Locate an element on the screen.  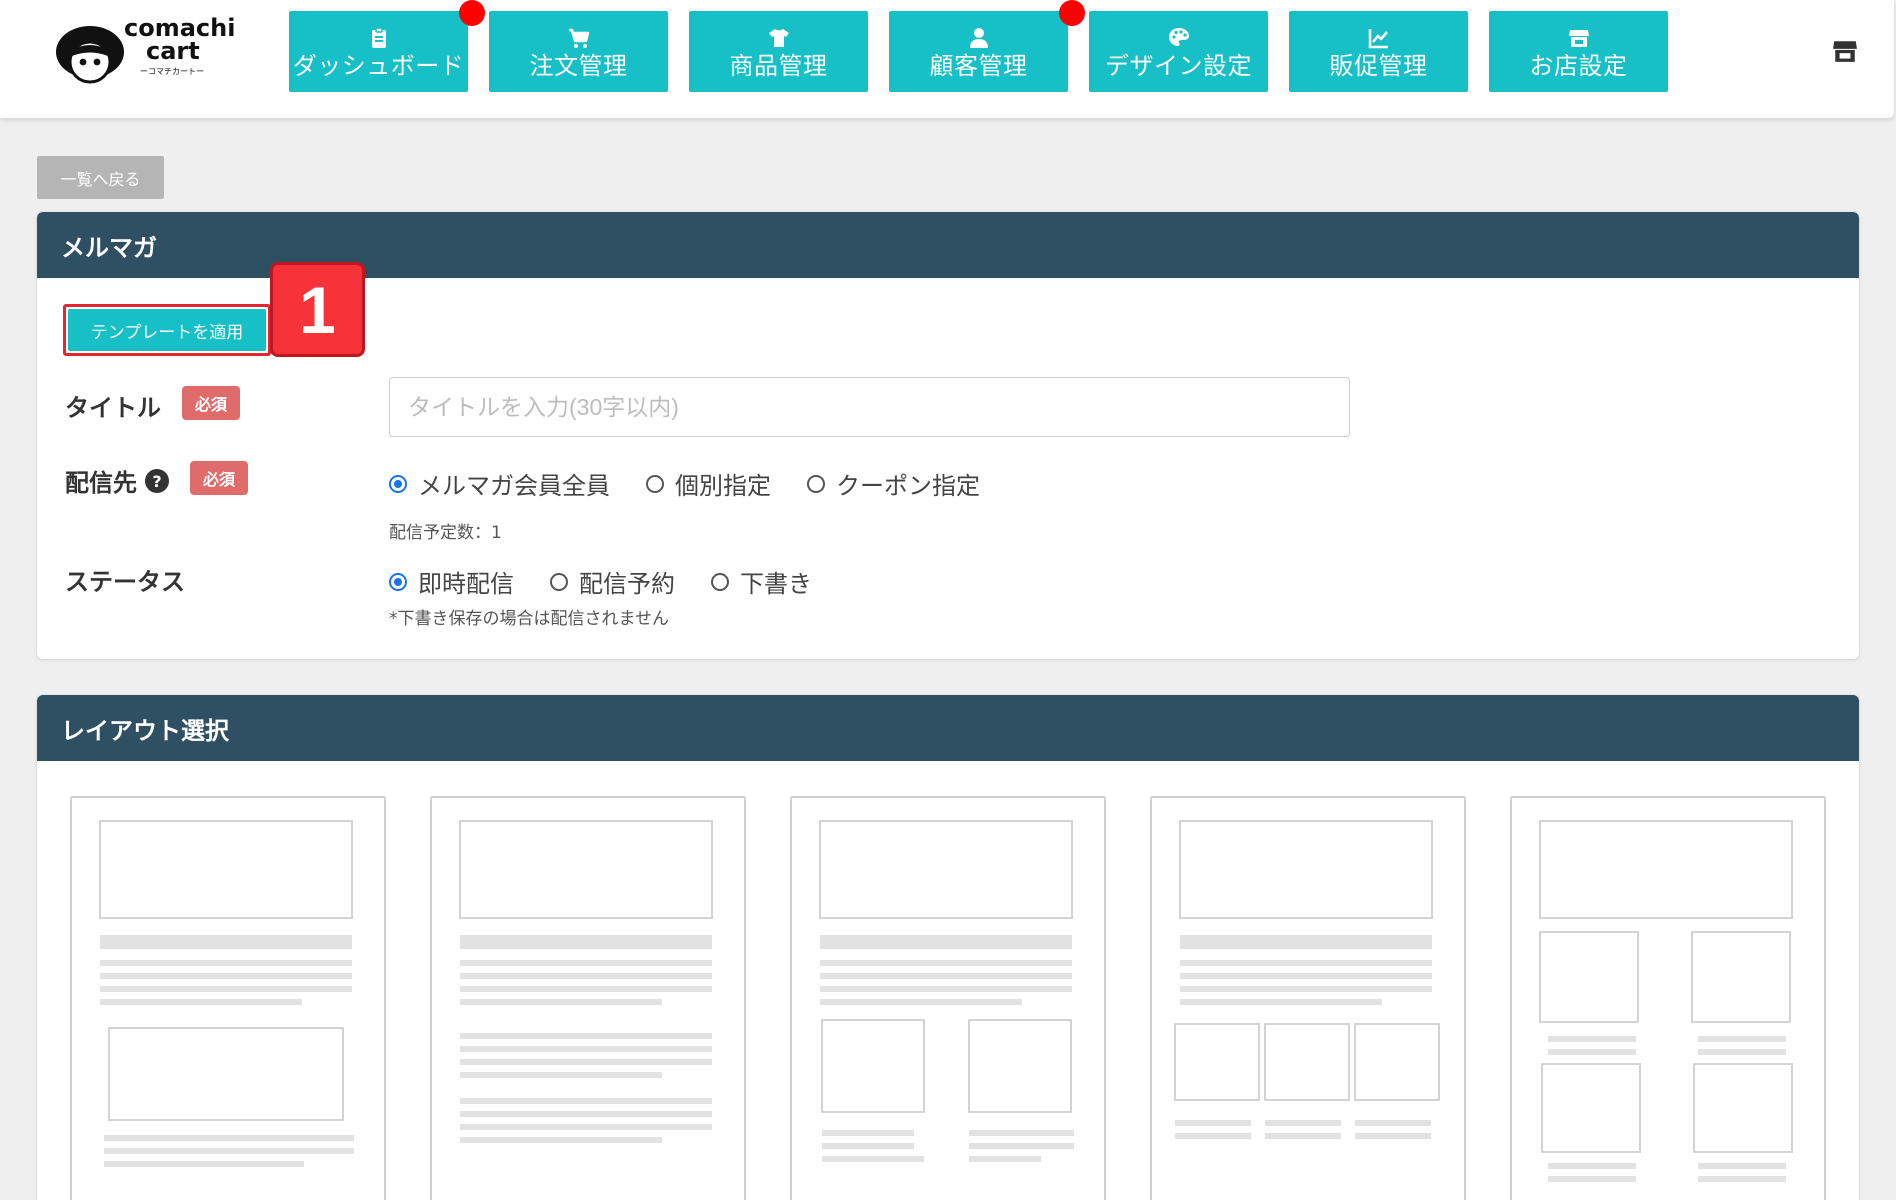
status-option-immediate: 即時配信 is located at coordinates (451, 581).